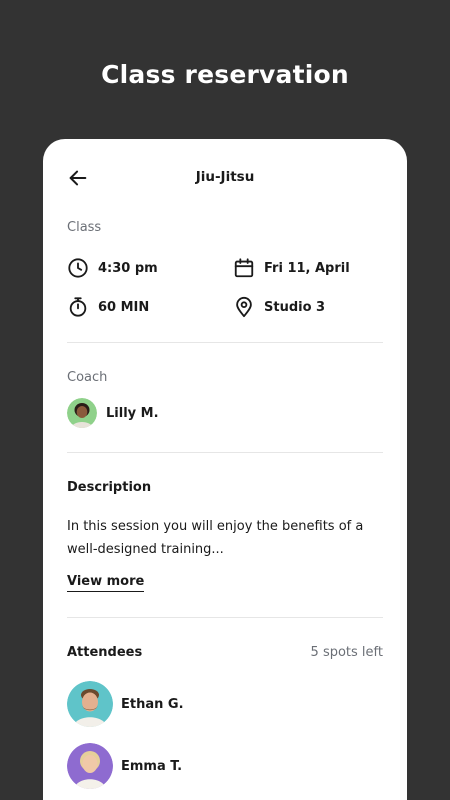 The image size is (450, 800). What do you see at coordinates (225, 74) in the screenshot?
I see `page-headline: Class reservation` at bounding box center [225, 74].